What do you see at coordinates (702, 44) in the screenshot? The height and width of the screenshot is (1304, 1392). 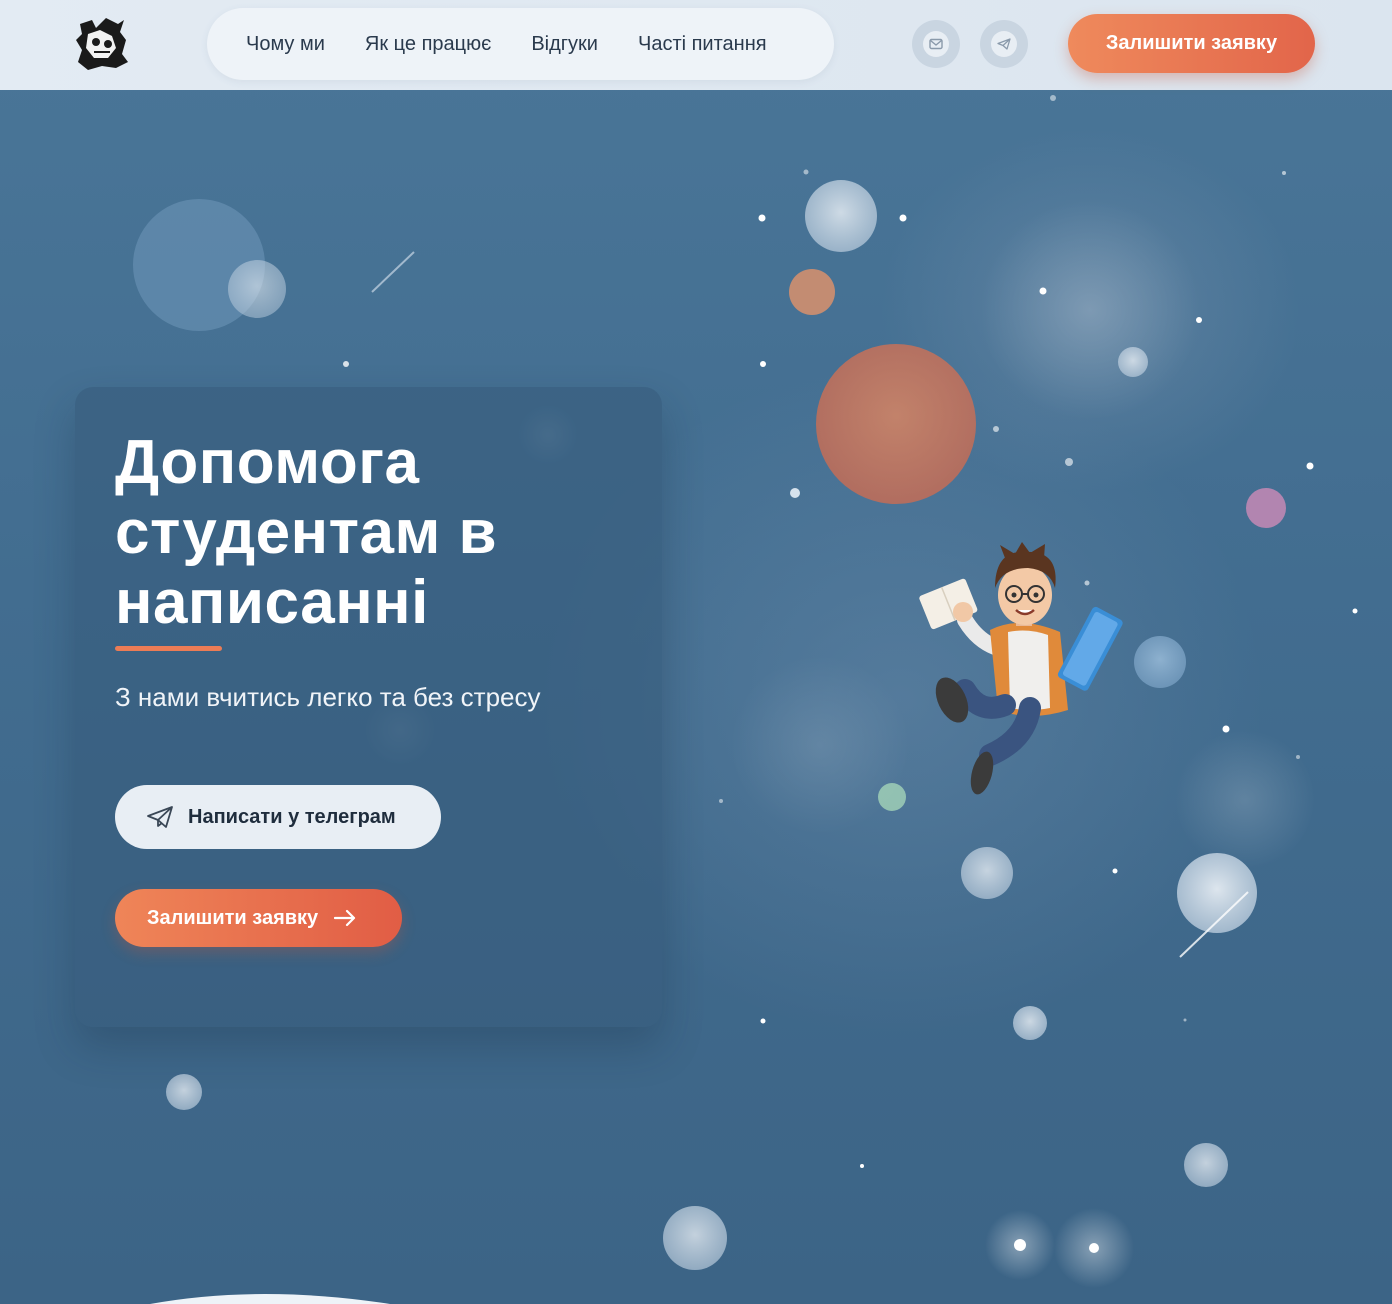 I see `nav-item-faq: Часті питання` at bounding box center [702, 44].